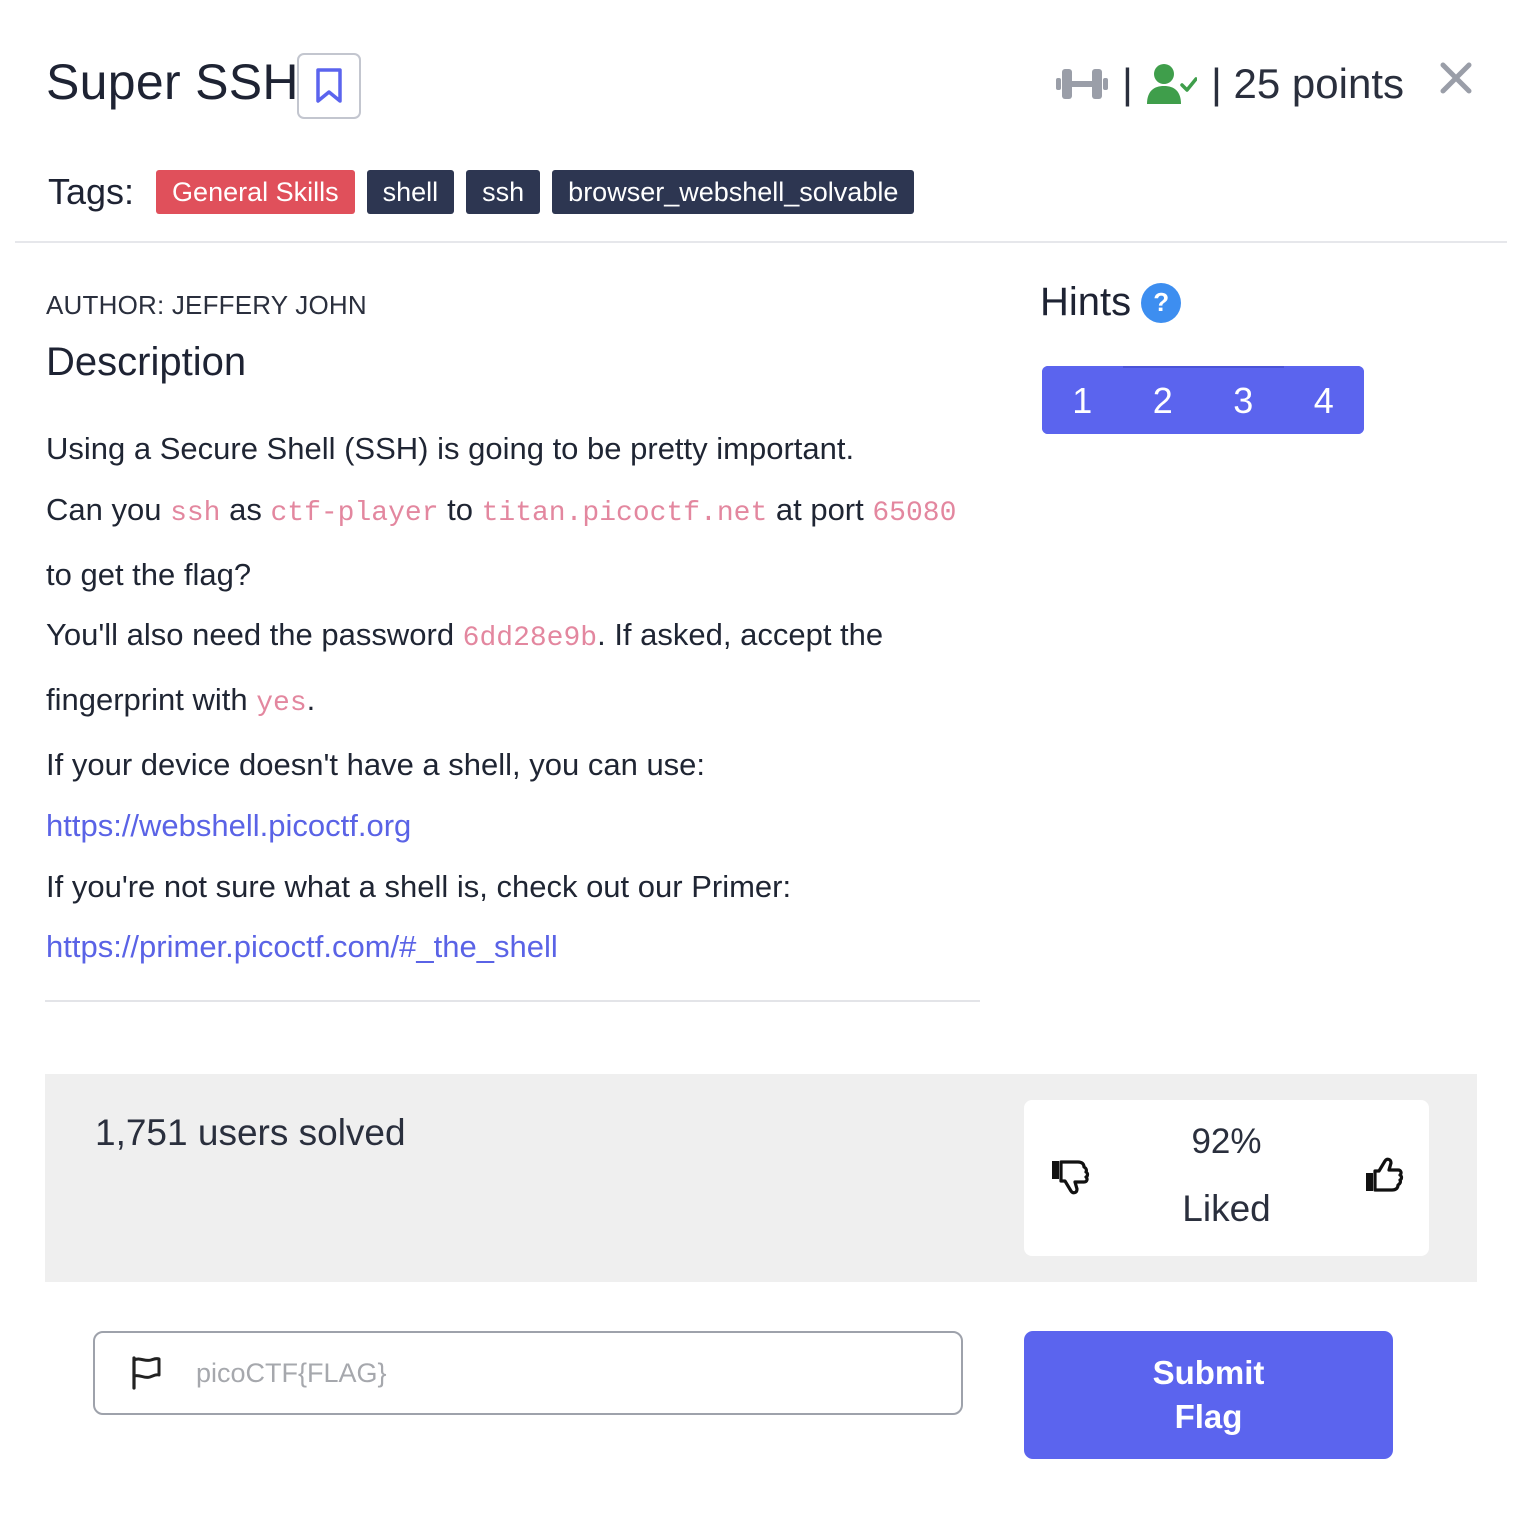 This screenshot has height=1520, width=1522. I want to click on submit-flag-label: Submit Flag, so click(1208, 1394).